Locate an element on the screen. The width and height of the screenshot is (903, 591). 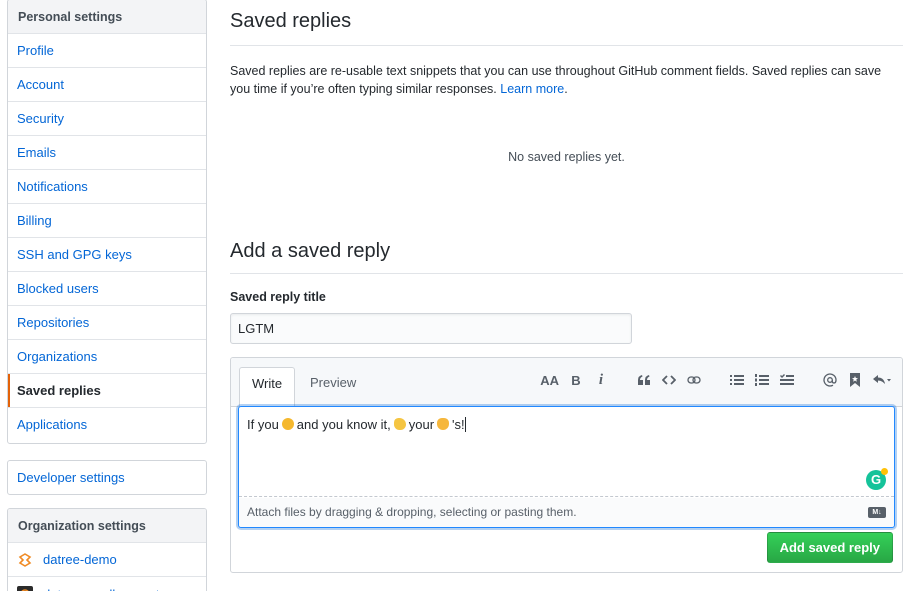
sidebar-item-organizations: Organizations is located at coordinates (107, 357).